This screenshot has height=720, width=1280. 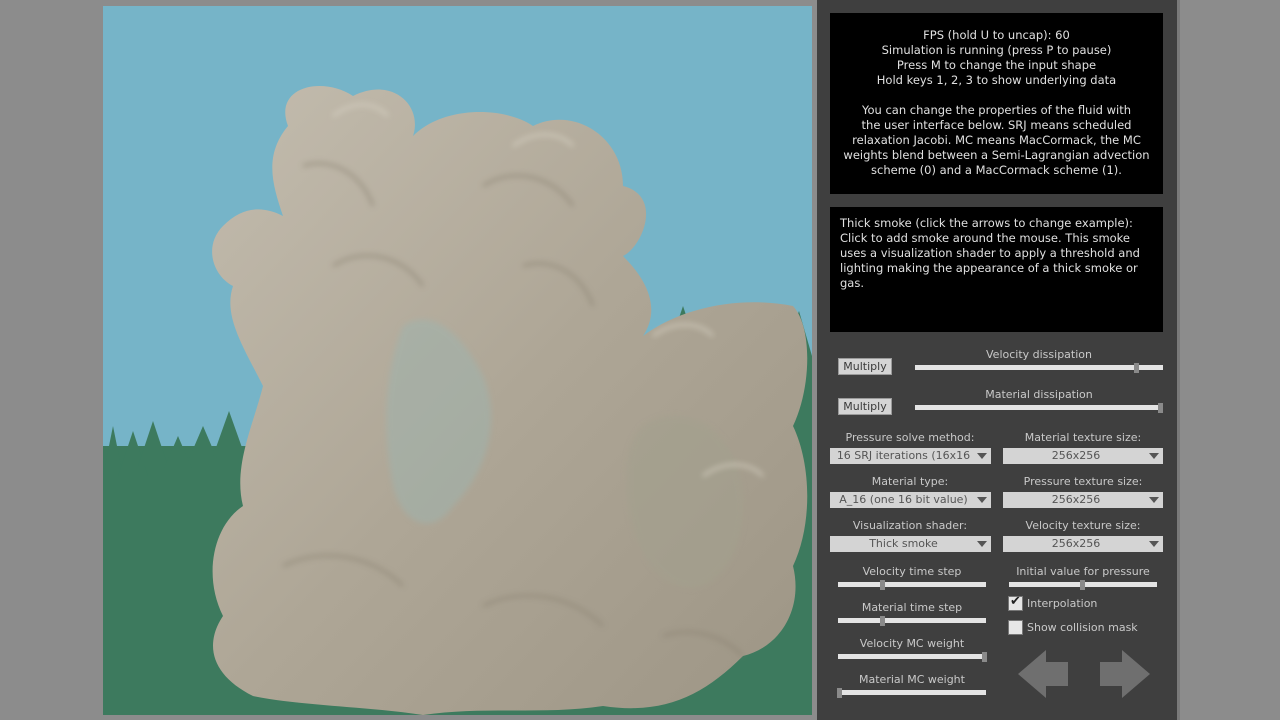 What do you see at coordinates (912, 620) in the screenshot?
I see `material-time-step-slider` at bounding box center [912, 620].